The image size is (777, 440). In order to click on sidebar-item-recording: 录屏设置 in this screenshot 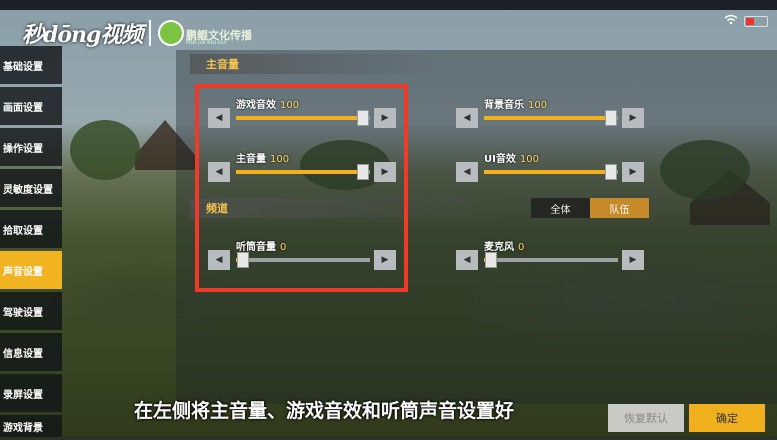, I will do `click(31, 393)`.